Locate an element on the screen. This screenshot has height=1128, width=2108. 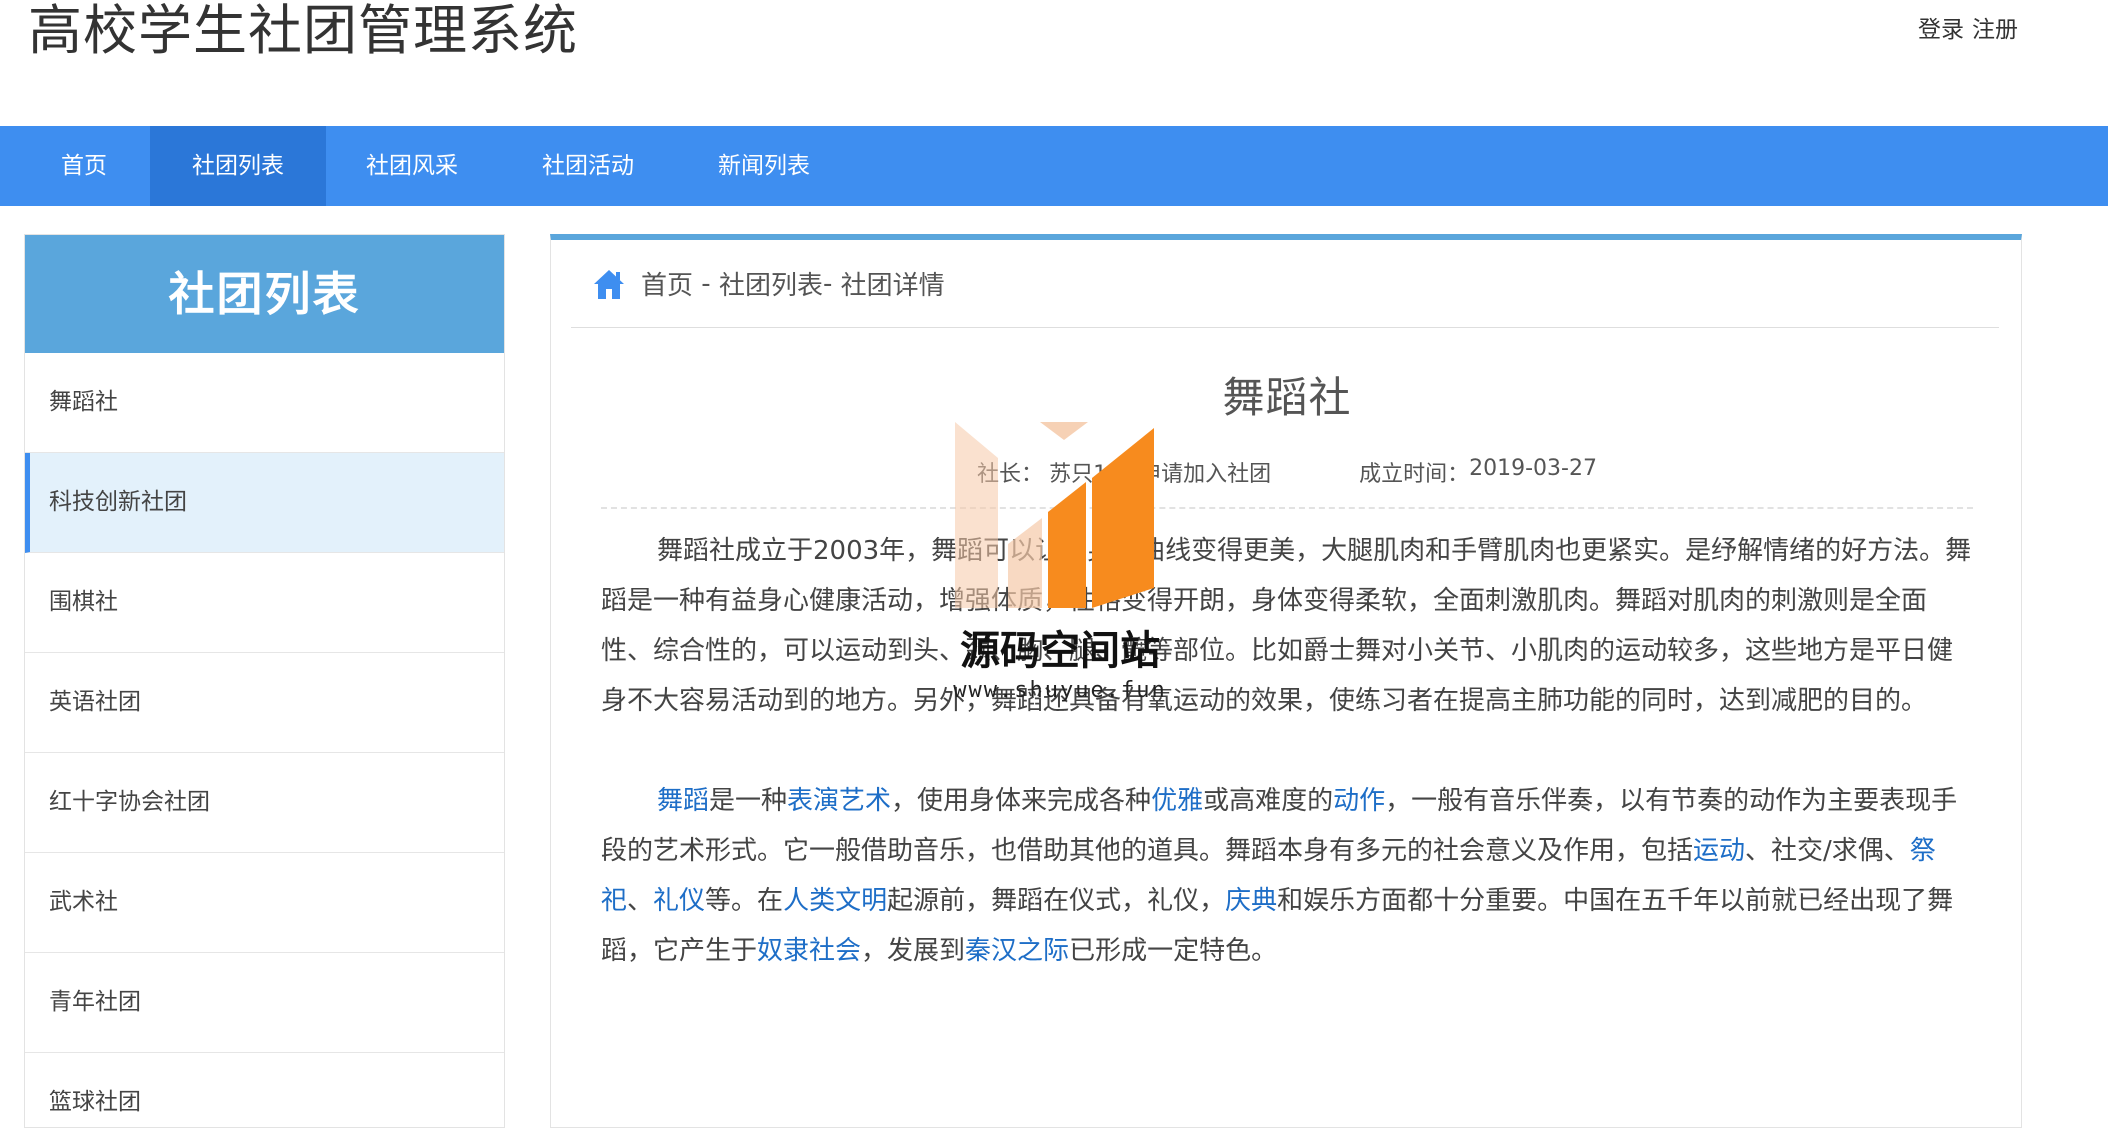
sidebar-item-go: 围棋社 is located at coordinates (264, 603).